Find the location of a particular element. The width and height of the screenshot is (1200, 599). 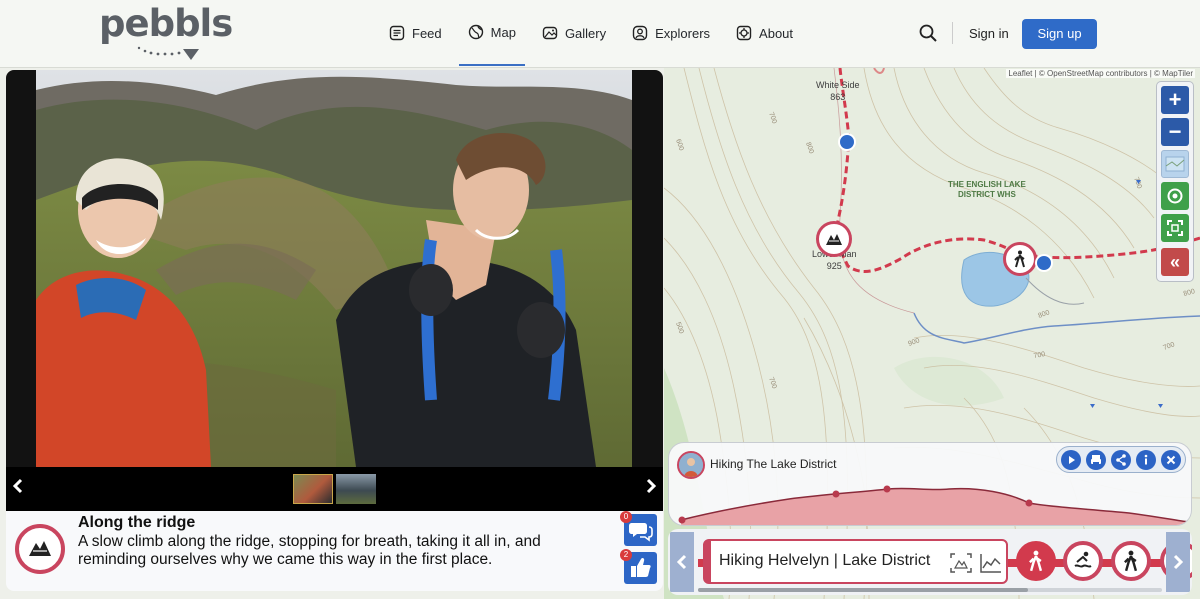

share-button is located at coordinates (1121, 460).